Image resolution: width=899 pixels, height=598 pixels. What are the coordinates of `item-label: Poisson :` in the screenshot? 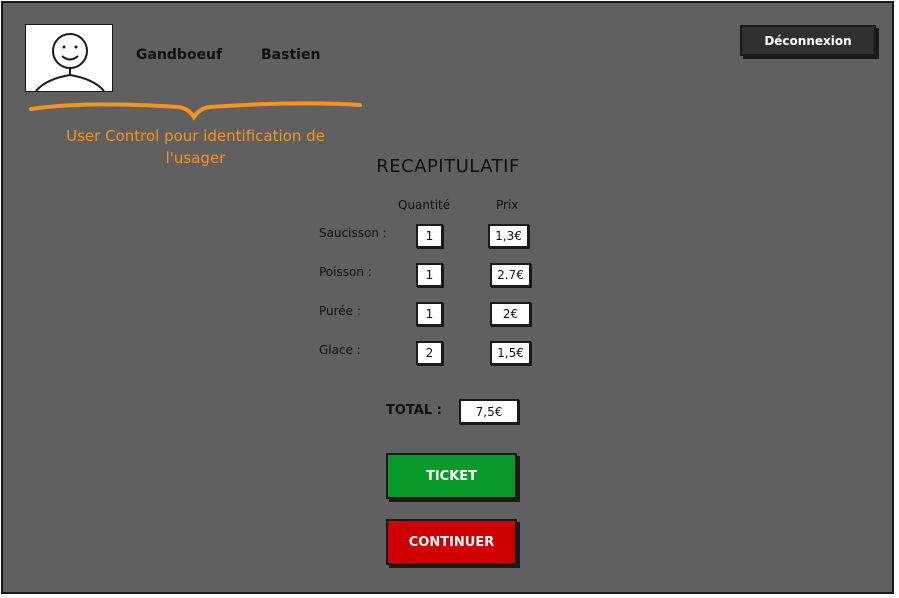 It's located at (345, 272).